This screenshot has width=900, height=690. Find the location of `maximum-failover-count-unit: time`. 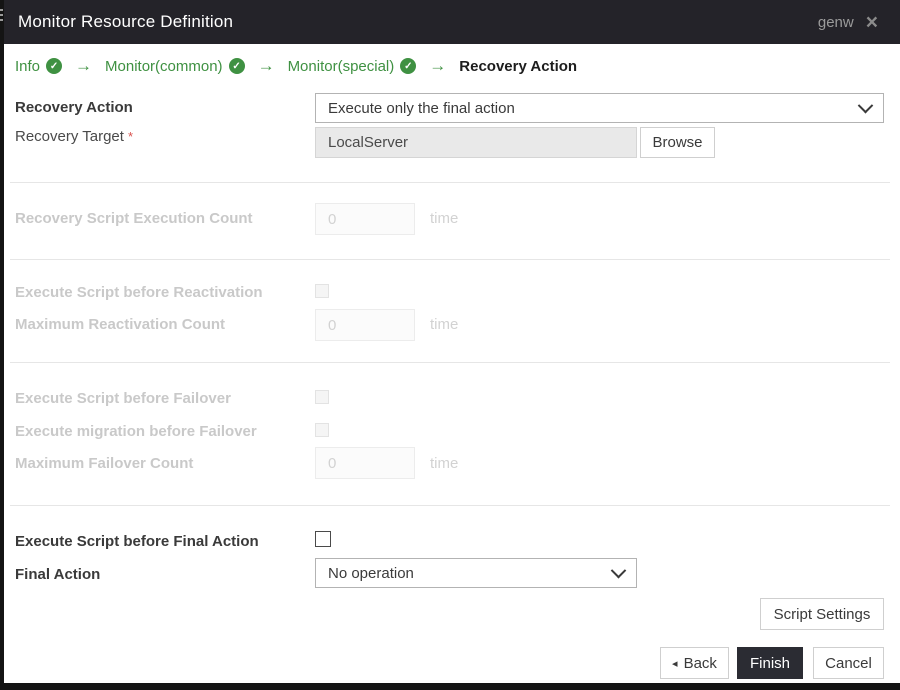

maximum-failover-count-unit: time is located at coordinates (444, 463).